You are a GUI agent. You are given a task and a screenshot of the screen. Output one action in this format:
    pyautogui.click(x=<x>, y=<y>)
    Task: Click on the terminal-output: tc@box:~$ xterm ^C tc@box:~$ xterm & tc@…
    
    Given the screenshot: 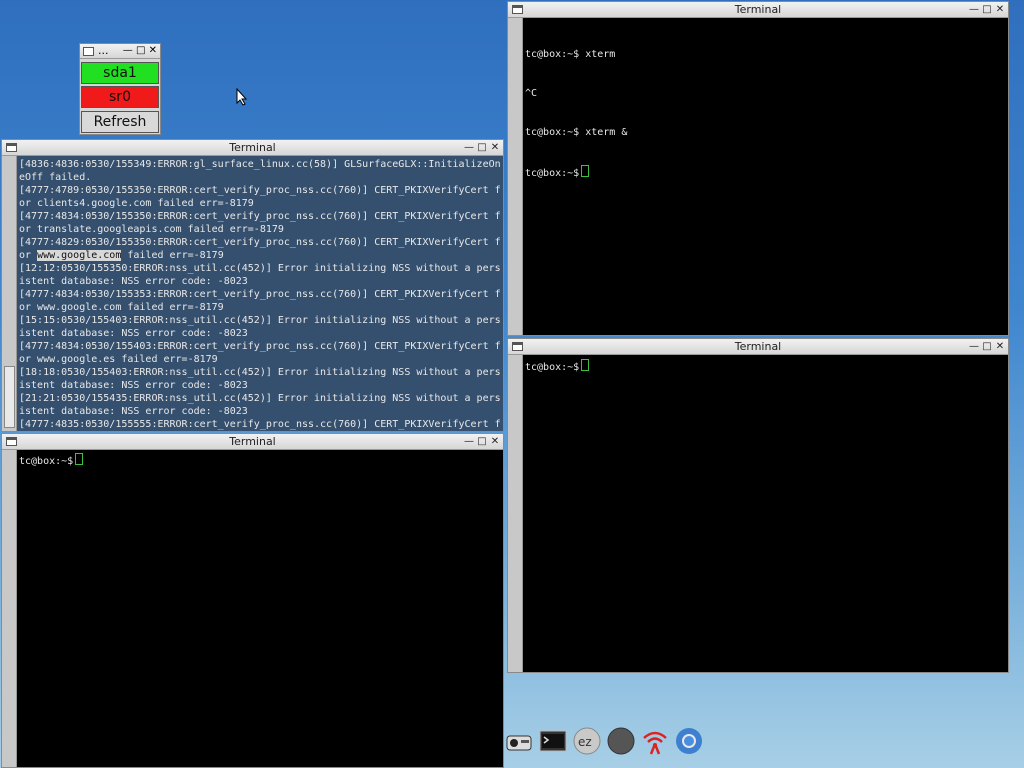 What is the action you would take?
    pyautogui.click(x=765, y=114)
    